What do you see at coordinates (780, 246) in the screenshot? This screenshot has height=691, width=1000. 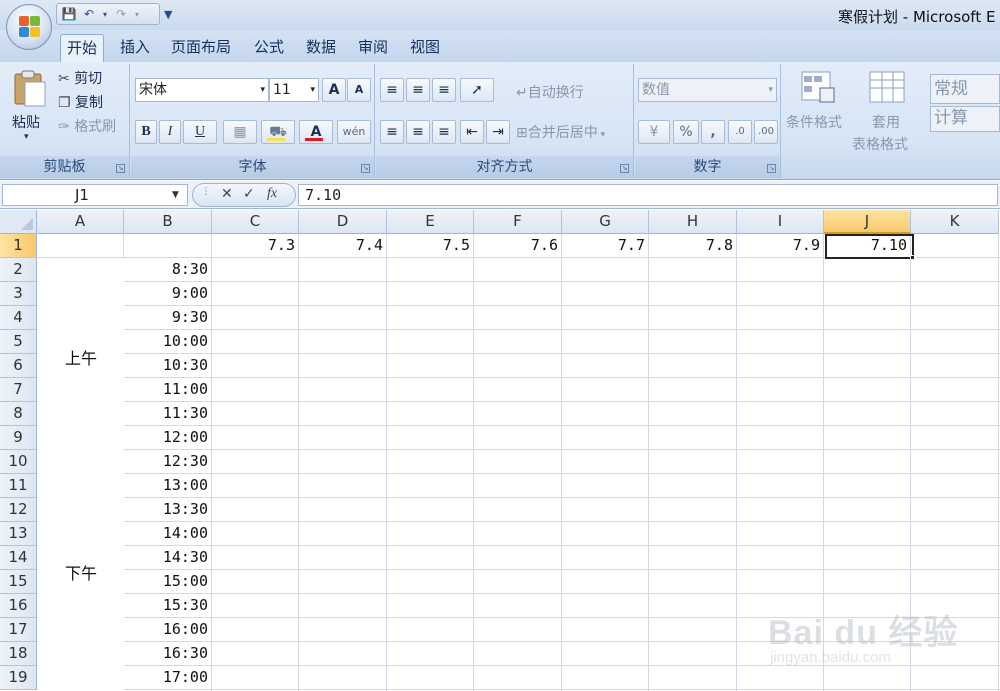 I see `date-cell-i1: 7.9` at bounding box center [780, 246].